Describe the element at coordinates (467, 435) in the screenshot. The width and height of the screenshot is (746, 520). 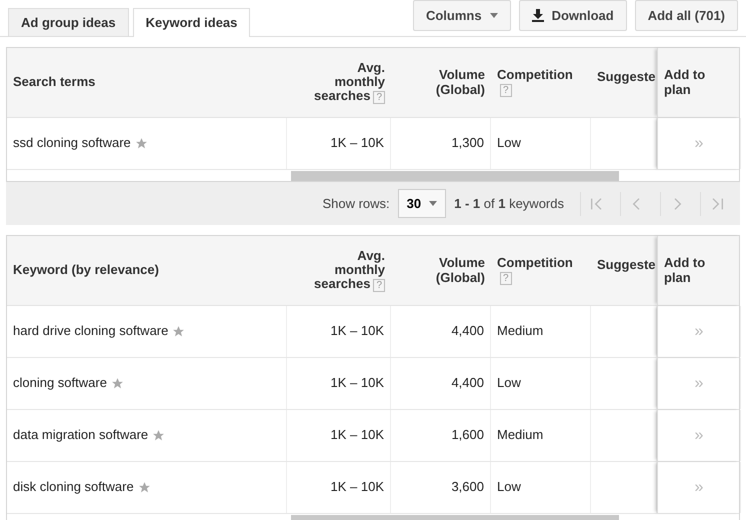
I see `table-cell: 1,600` at that location.